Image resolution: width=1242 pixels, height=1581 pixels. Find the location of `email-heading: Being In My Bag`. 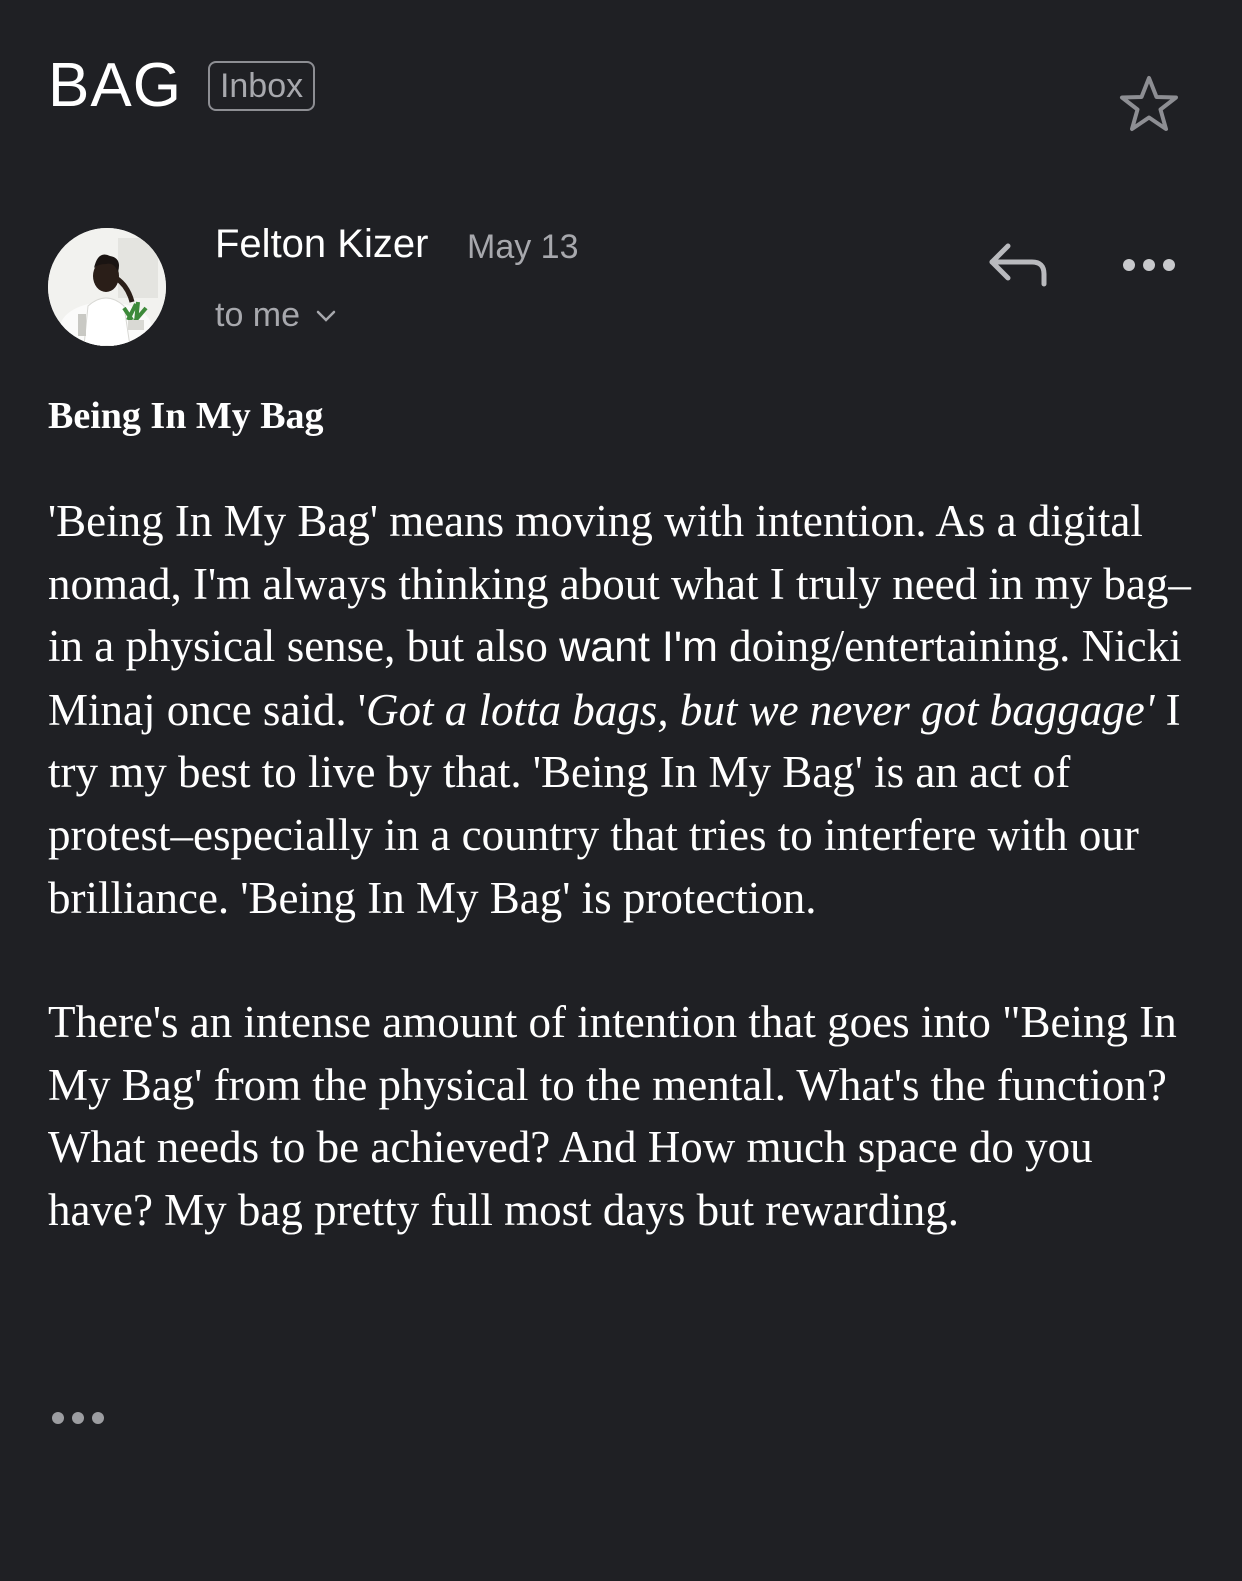

email-heading: Being In My Bag is located at coordinates (186, 416).